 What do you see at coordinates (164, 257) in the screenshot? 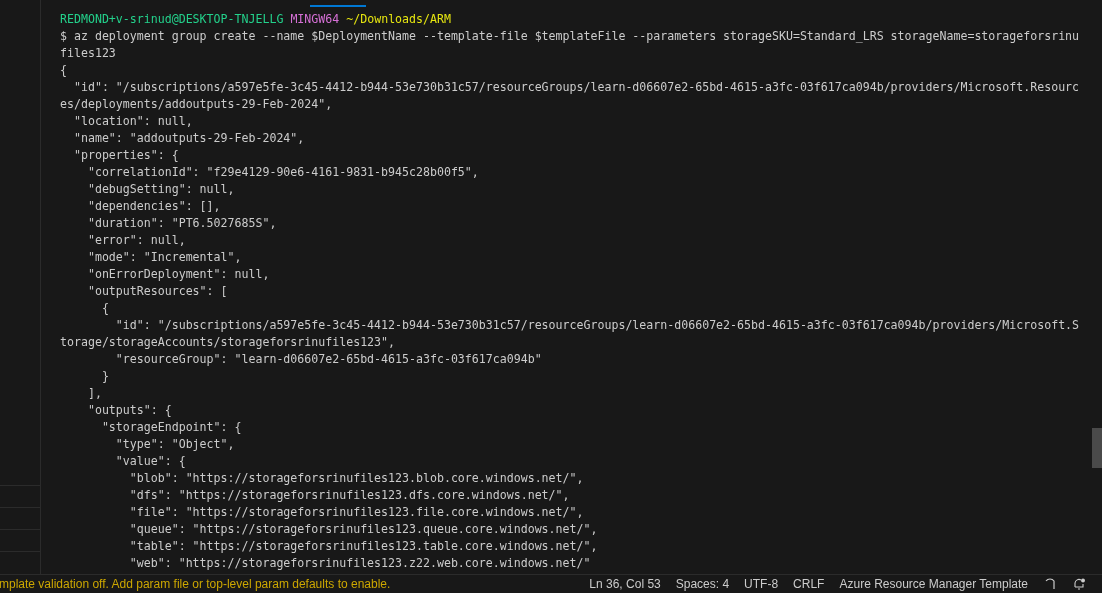
I see `terminal-line: "mode": "Incremental",` at bounding box center [164, 257].